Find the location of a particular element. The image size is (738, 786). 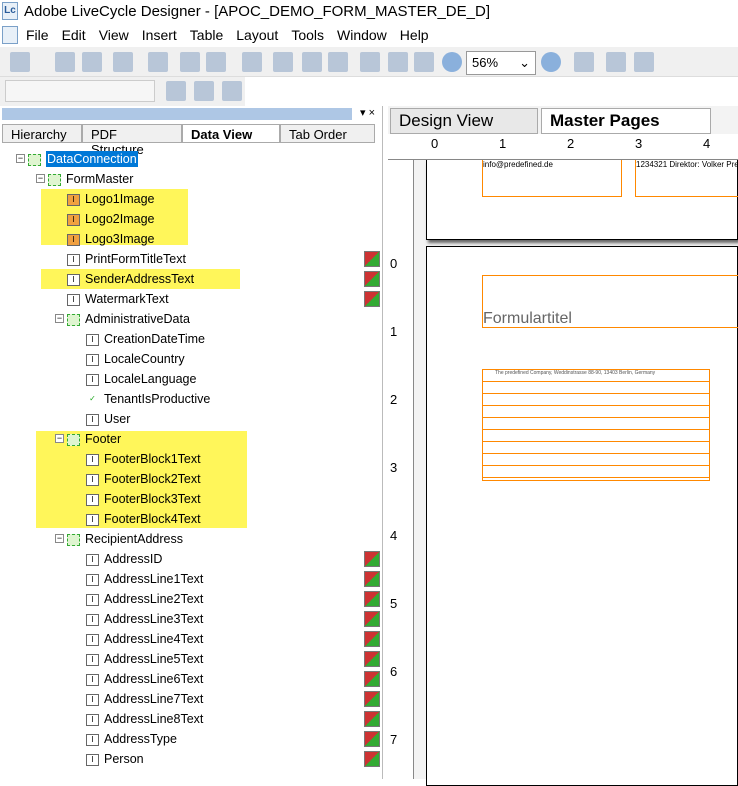

tree-item: I User is located at coordinates (108, 419).